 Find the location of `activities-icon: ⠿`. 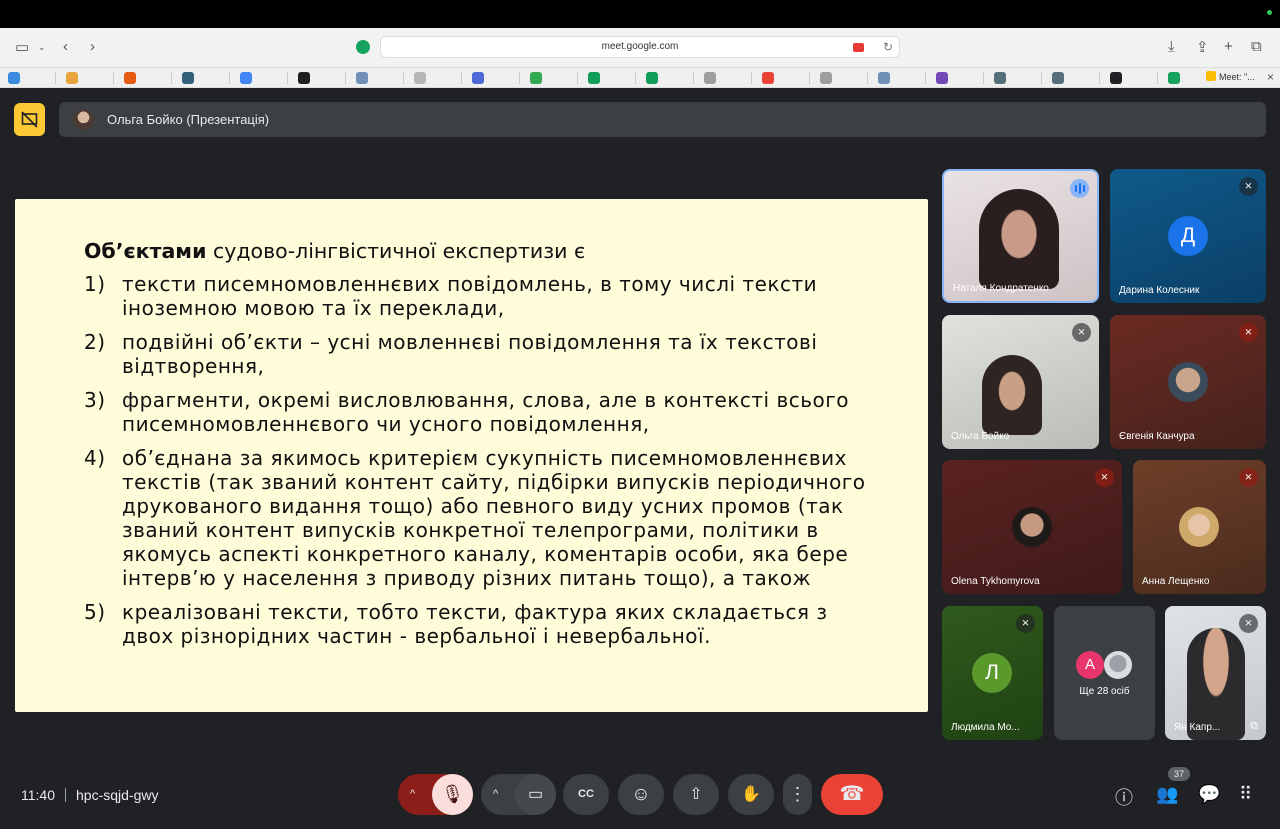

activities-icon: ⠿ is located at coordinates (1245, 794).